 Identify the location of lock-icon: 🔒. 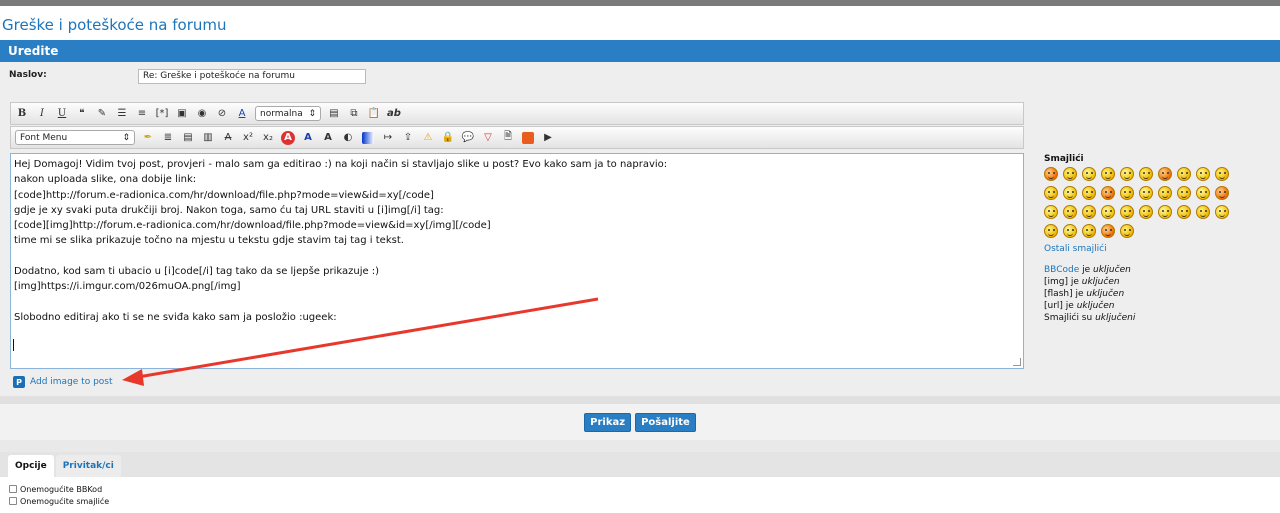
(448, 138).